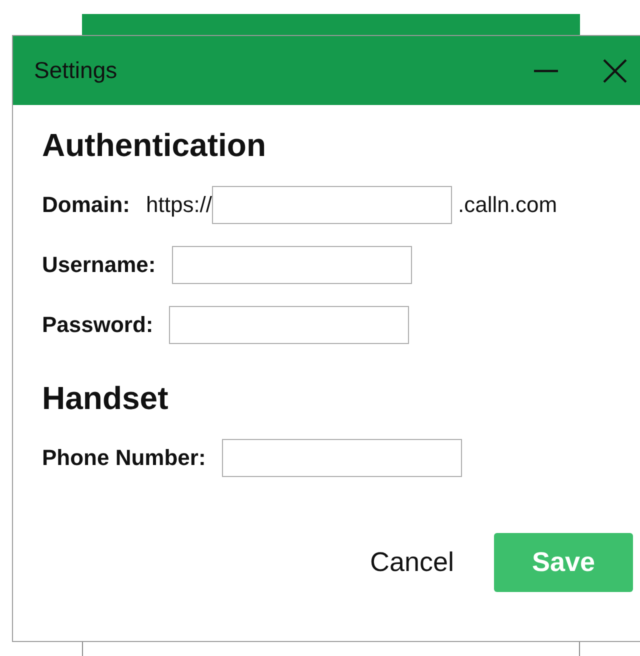 Image resolution: width=640 pixels, height=656 pixels. Describe the element at coordinates (615, 70) in the screenshot. I see `close-icon` at that location.